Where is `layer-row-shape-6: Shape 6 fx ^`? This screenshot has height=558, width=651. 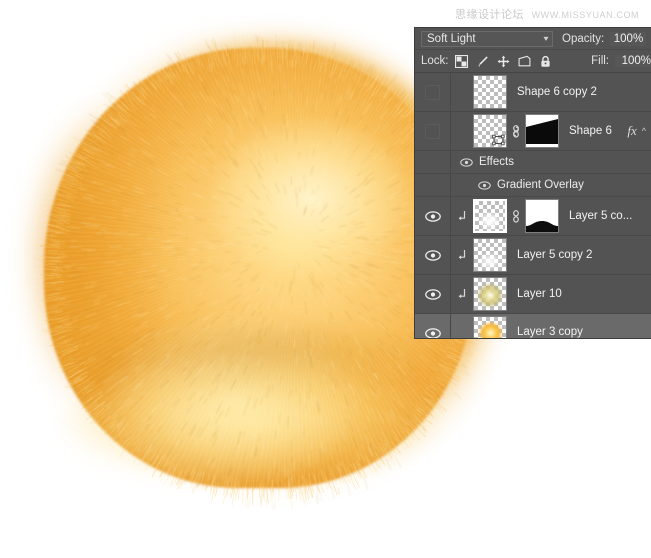 layer-row-shape-6: Shape 6 fx ^ is located at coordinates (533, 131).